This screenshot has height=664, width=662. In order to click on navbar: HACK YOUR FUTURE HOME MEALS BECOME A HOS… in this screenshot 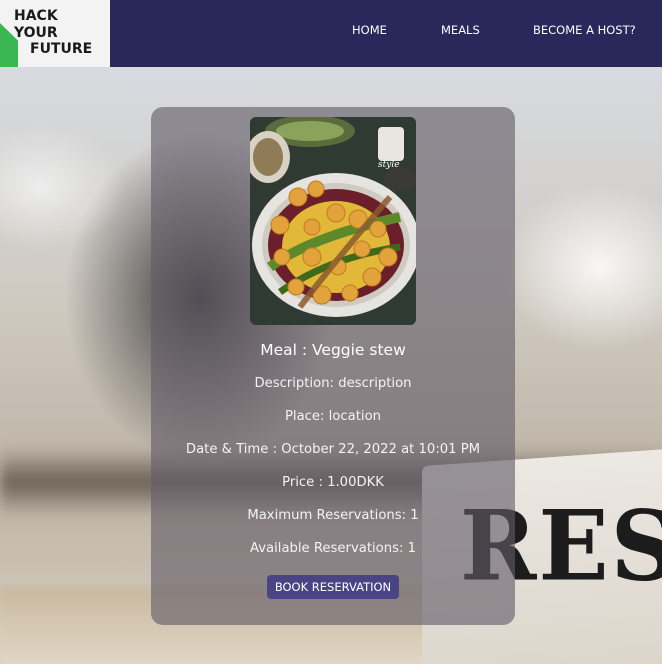, I will do `click(331, 33)`.